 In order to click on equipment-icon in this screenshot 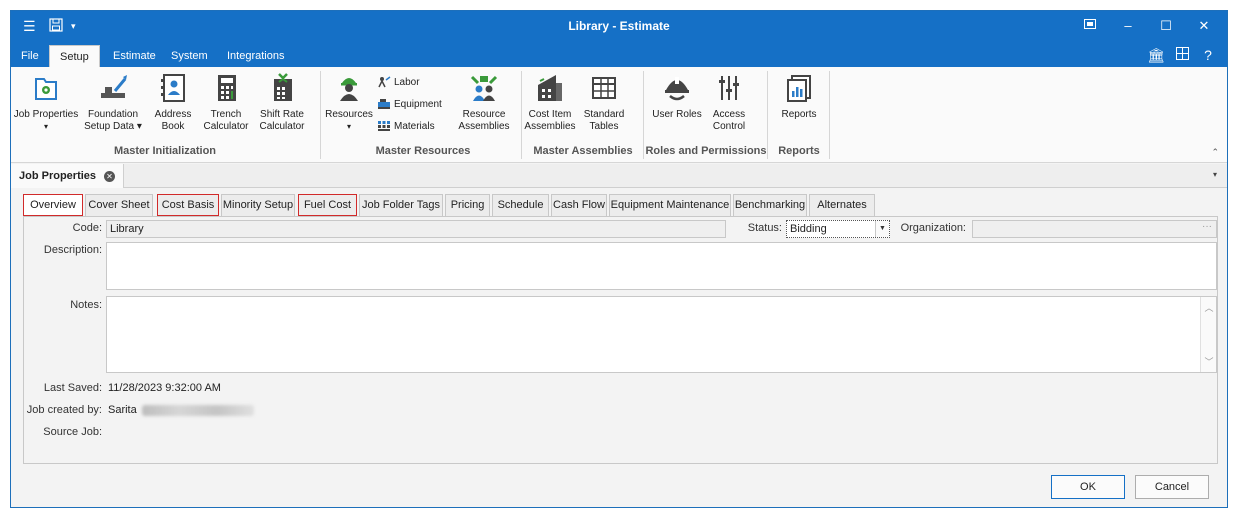, I will do `click(384, 104)`.